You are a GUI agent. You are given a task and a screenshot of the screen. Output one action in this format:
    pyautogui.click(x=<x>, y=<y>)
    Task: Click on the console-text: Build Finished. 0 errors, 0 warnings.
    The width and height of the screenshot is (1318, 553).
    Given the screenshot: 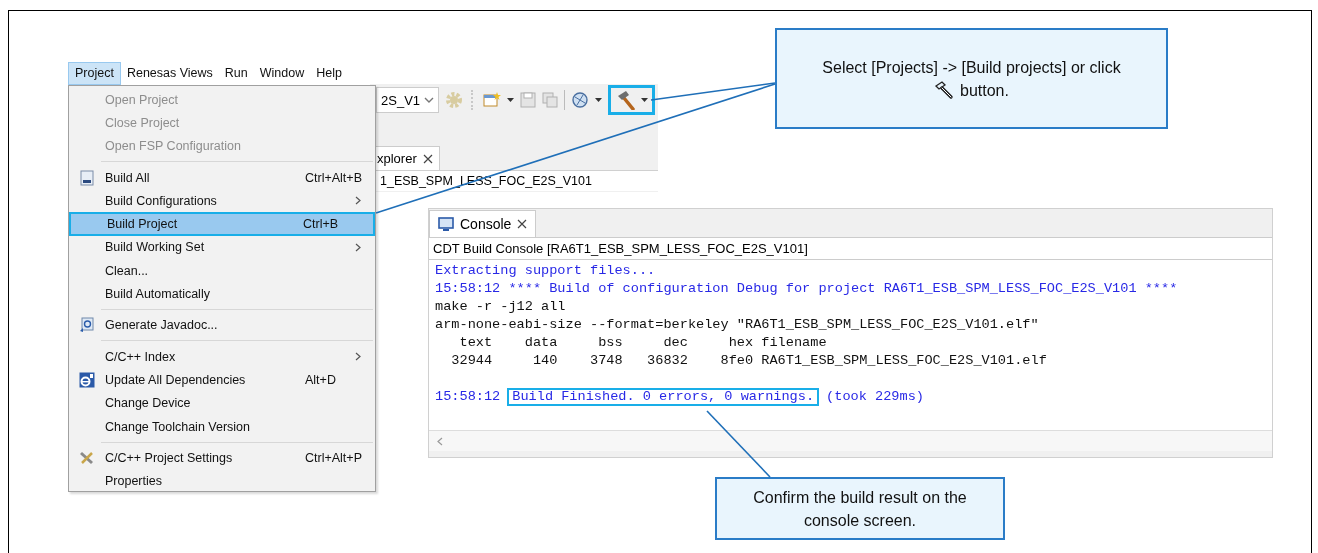 What is the action you would take?
    pyautogui.click(x=663, y=397)
    